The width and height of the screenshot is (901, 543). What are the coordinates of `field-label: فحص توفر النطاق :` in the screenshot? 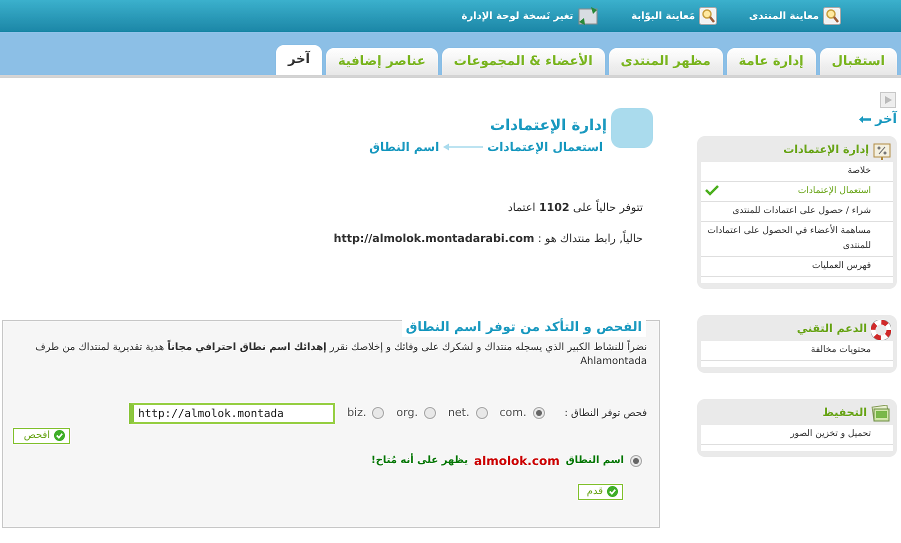 It's located at (605, 413).